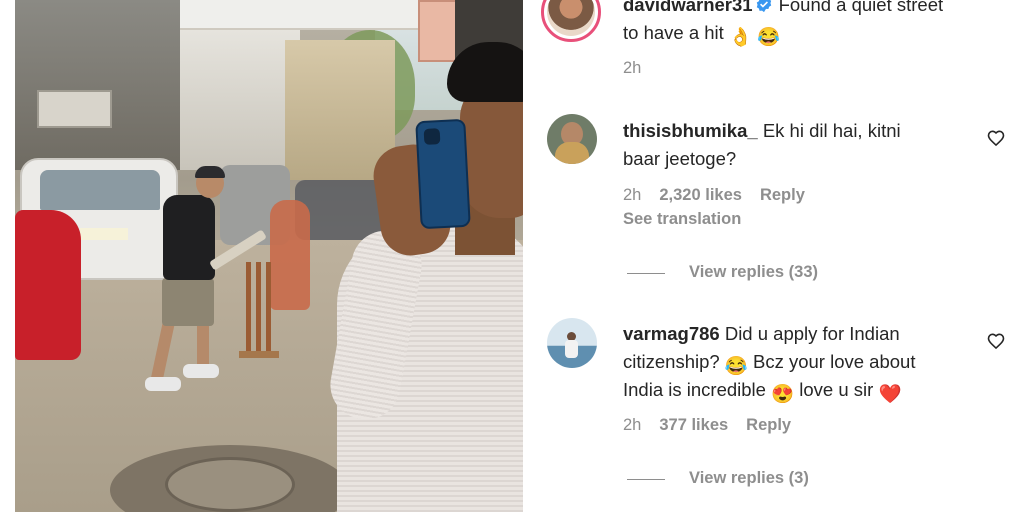  I want to click on comment-meta: 2h 2,320 likes Reply, so click(714, 195).